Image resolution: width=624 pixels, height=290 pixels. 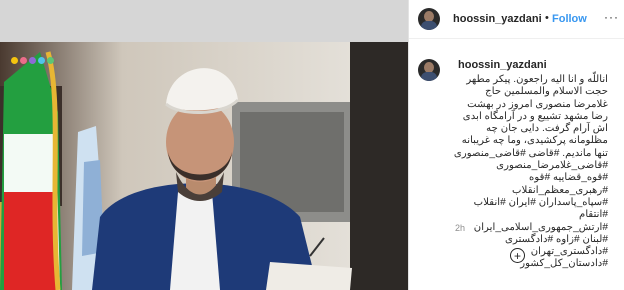 What do you see at coordinates (460, 228) in the screenshot?
I see `post-timestamp: 2h` at bounding box center [460, 228].